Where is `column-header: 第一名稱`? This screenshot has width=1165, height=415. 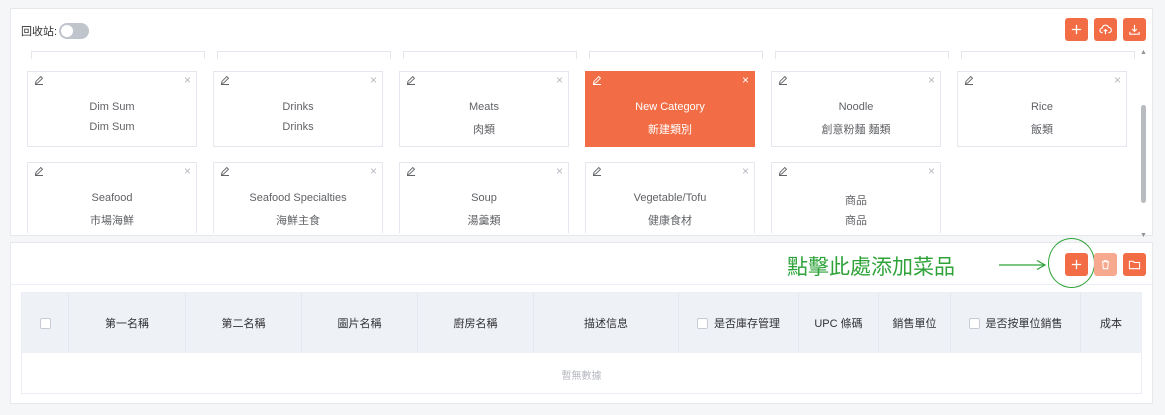
column-header: 第一名稱 is located at coordinates (127, 323).